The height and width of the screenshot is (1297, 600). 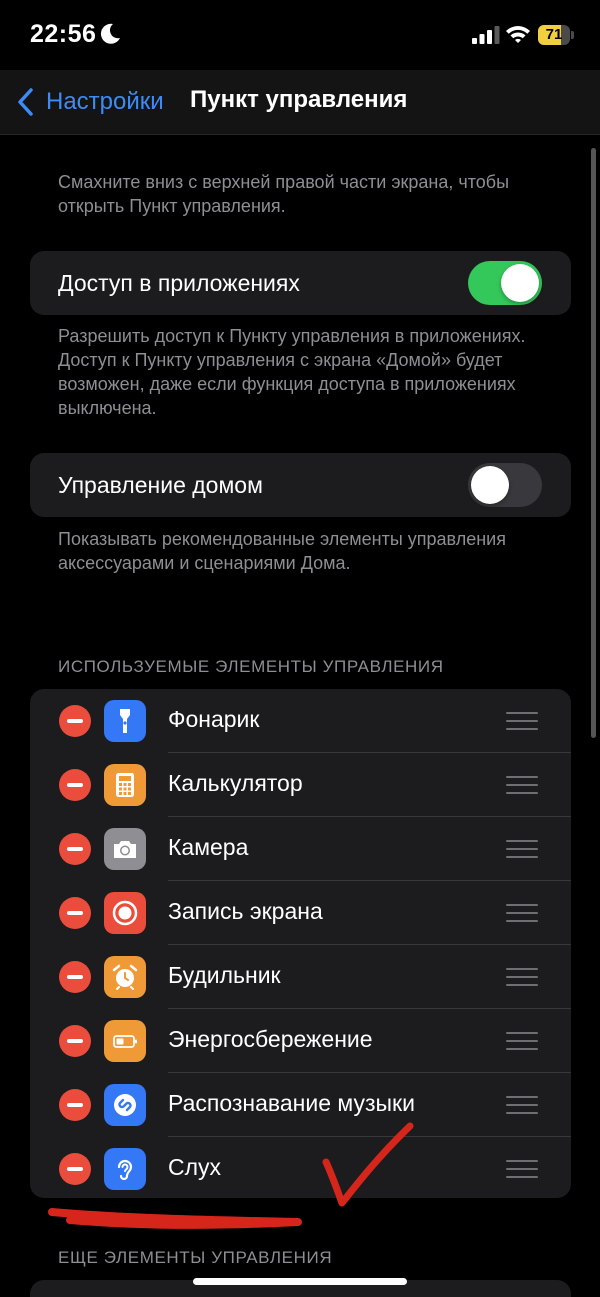 What do you see at coordinates (208, 847) in the screenshot?
I see `control-label: Камера` at bounding box center [208, 847].